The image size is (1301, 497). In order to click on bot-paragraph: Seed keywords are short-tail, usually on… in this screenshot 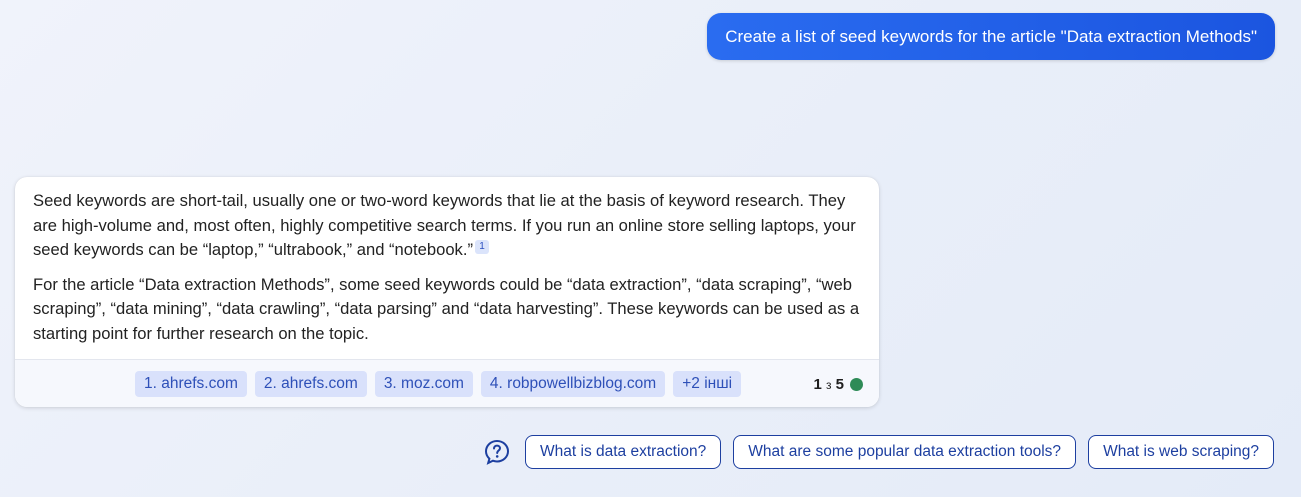, I will do `click(447, 226)`.